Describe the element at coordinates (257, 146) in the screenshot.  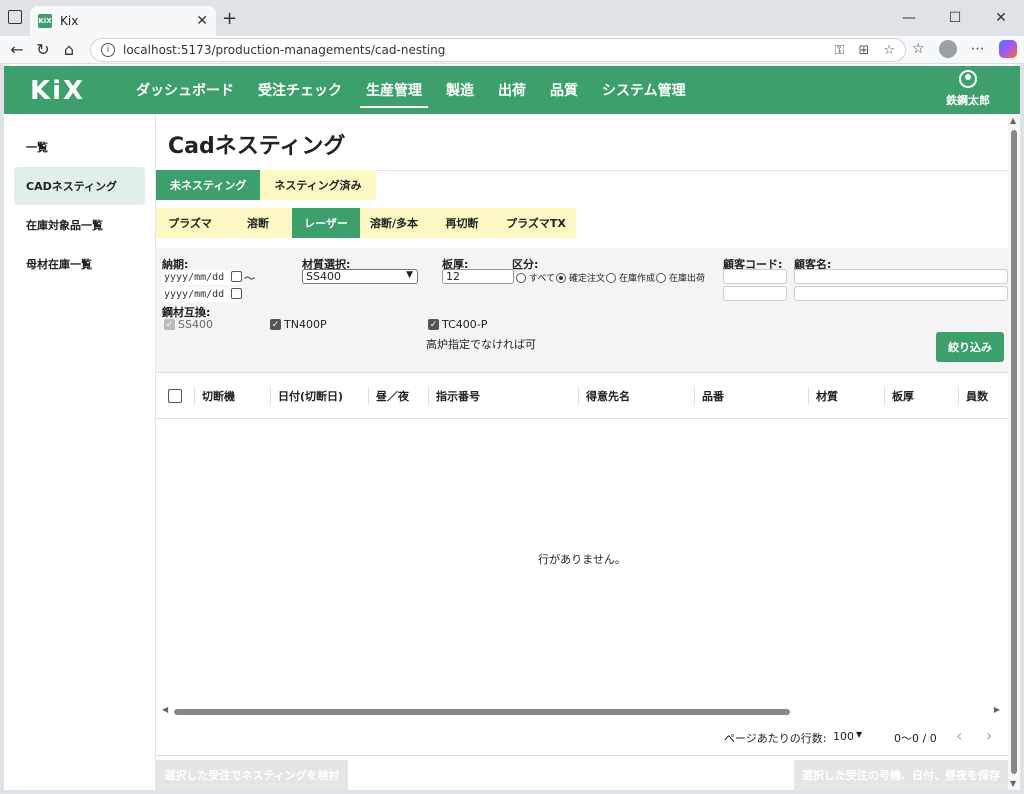
I see `page-title: Cadネスティング` at that location.